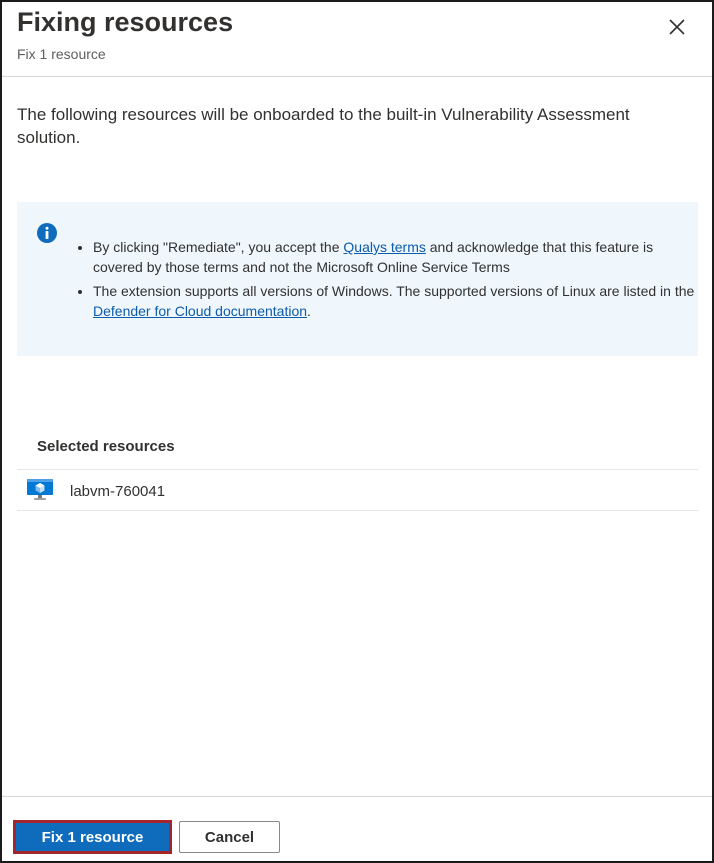 The height and width of the screenshot is (863, 714). I want to click on selected-resources-heading: Selected resources, so click(106, 446).